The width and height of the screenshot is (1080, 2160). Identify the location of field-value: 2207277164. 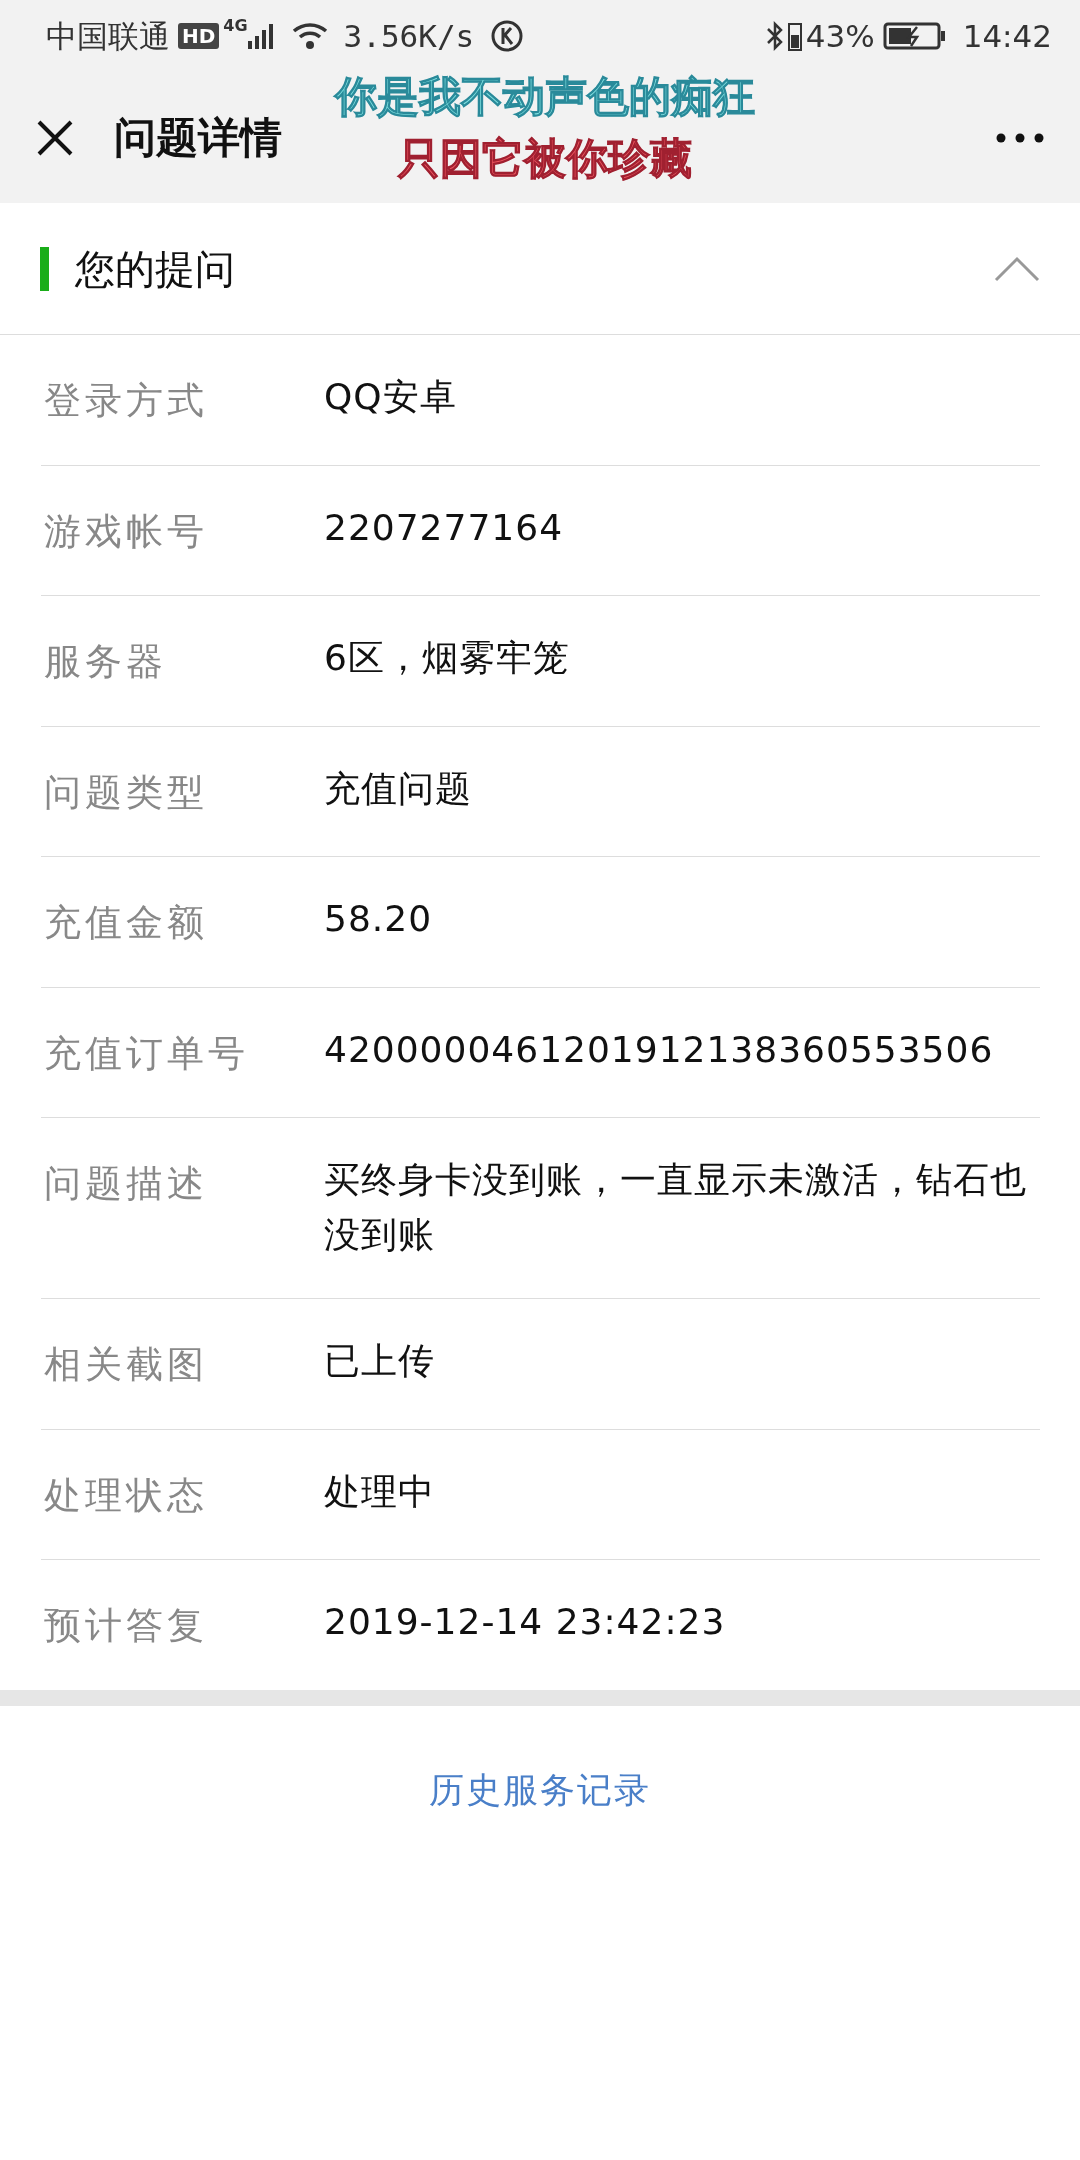
(444, 527).